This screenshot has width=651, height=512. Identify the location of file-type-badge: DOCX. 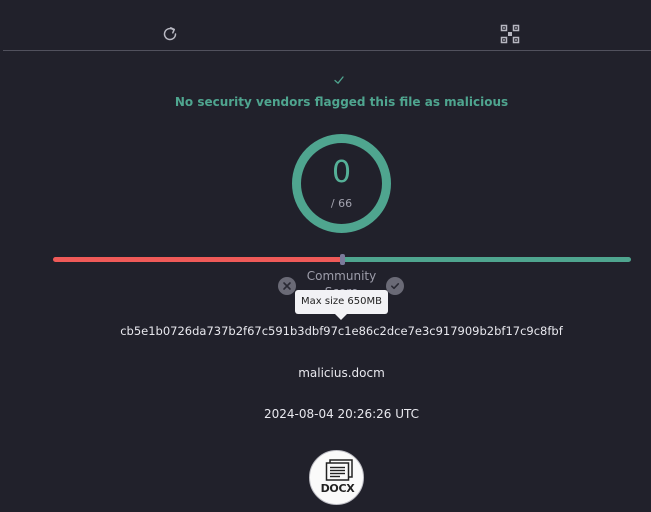
(336, 477).